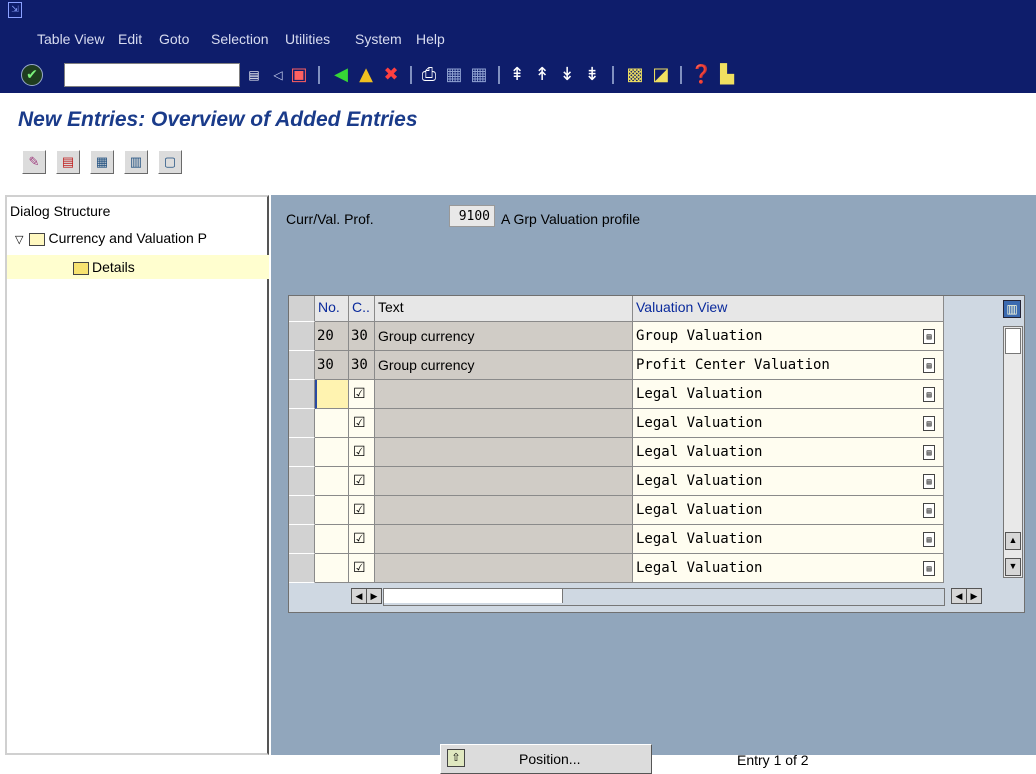 Image resolution: width=1036 pixels, height=774 pixels. I want to click on column-header-c: C.., so click(362, 309).